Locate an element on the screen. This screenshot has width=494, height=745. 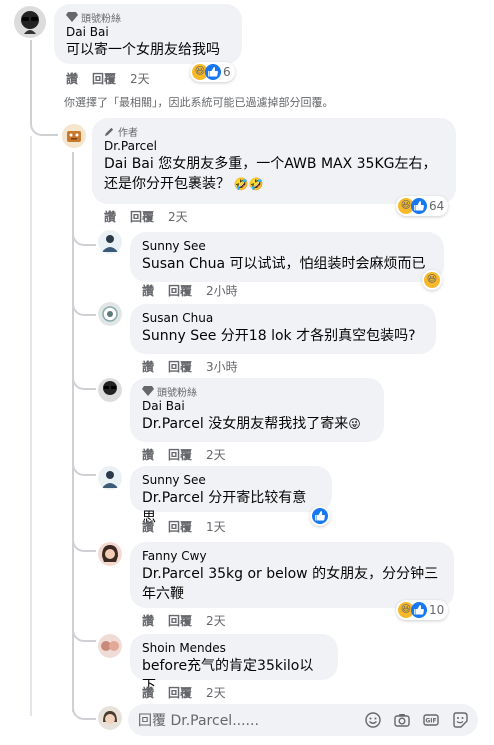
comment-author: Shoin Mendes is located at coordinates (234, 648).